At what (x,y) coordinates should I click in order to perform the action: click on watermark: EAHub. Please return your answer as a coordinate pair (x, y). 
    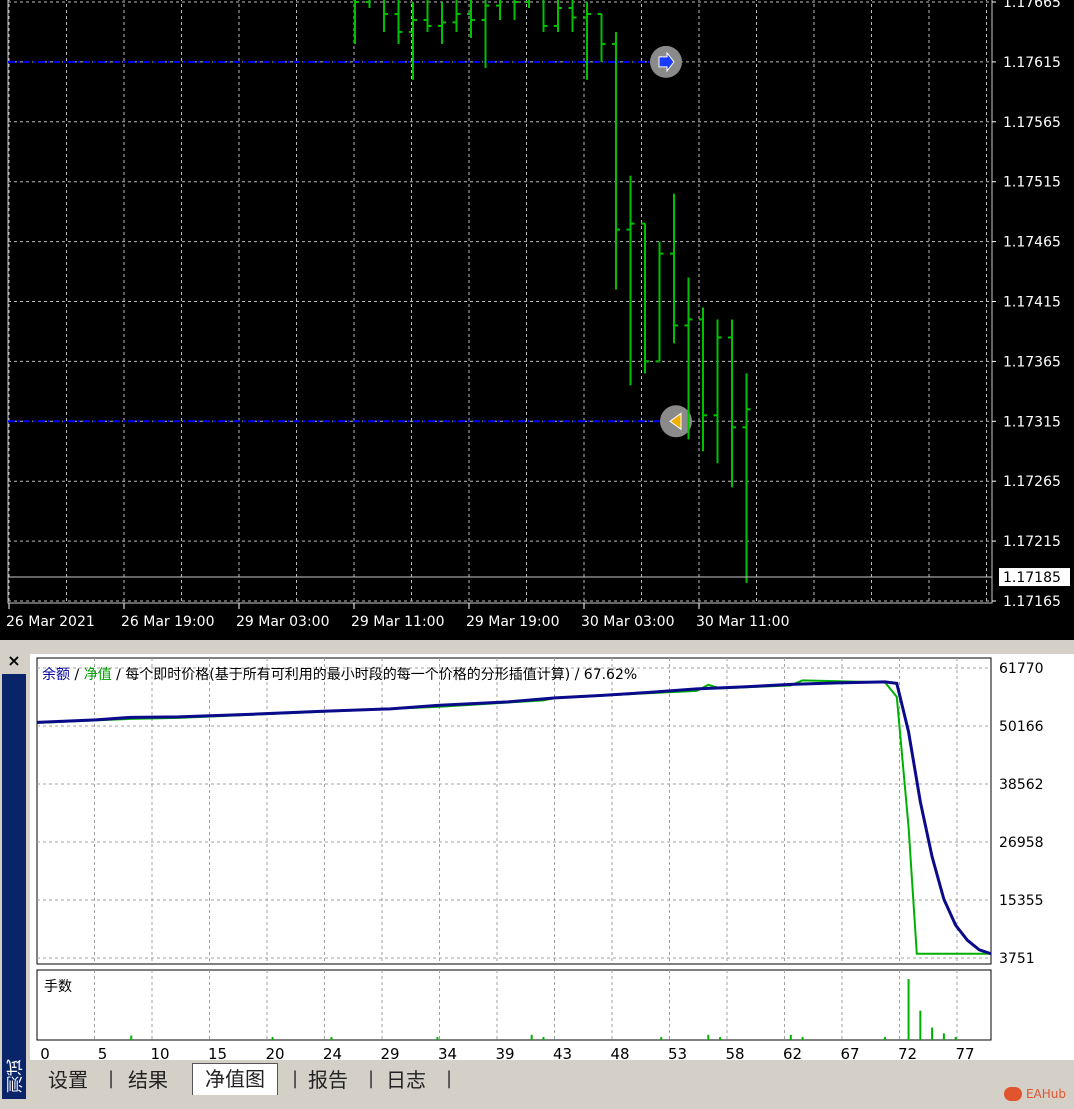
    Looking at the image, I should click on (1034, 1093).